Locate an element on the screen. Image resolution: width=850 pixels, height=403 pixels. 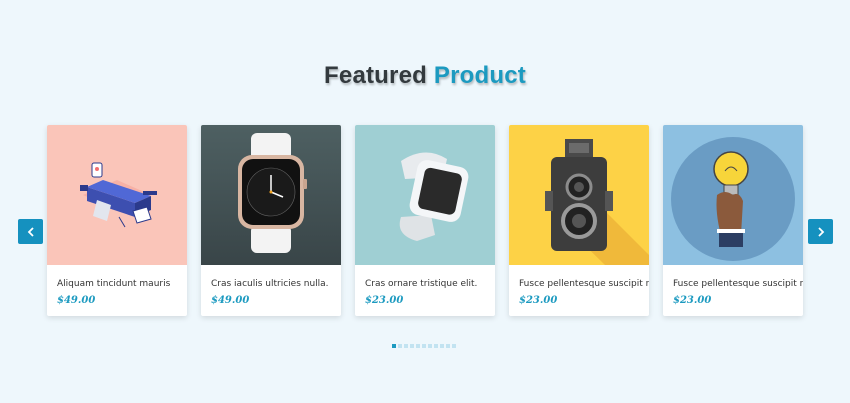
chevron-left-icon is located at coordinates (30, 231).